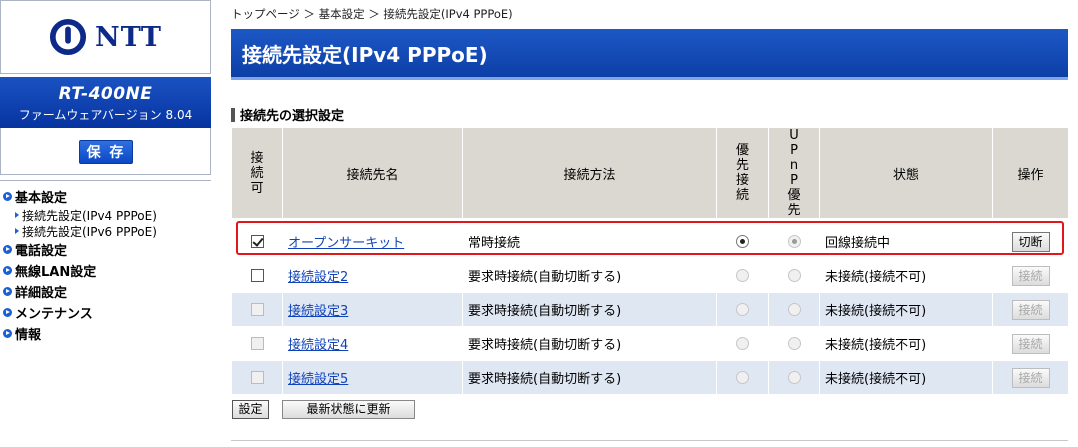 The height and width of the screenshot is (447, 1078). Describe the element at coordinates (250, 409) in the screenshot. I see `set-button: 設定` at that location.